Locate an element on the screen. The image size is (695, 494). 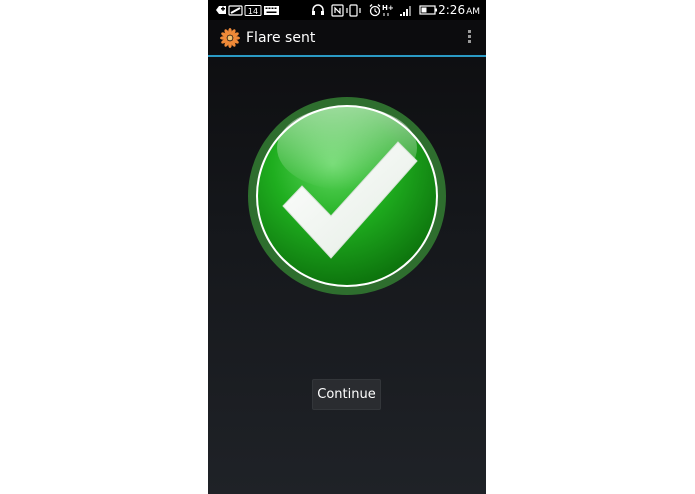
network-h-plus-icon: H+ is located at coordinates (388, 8).